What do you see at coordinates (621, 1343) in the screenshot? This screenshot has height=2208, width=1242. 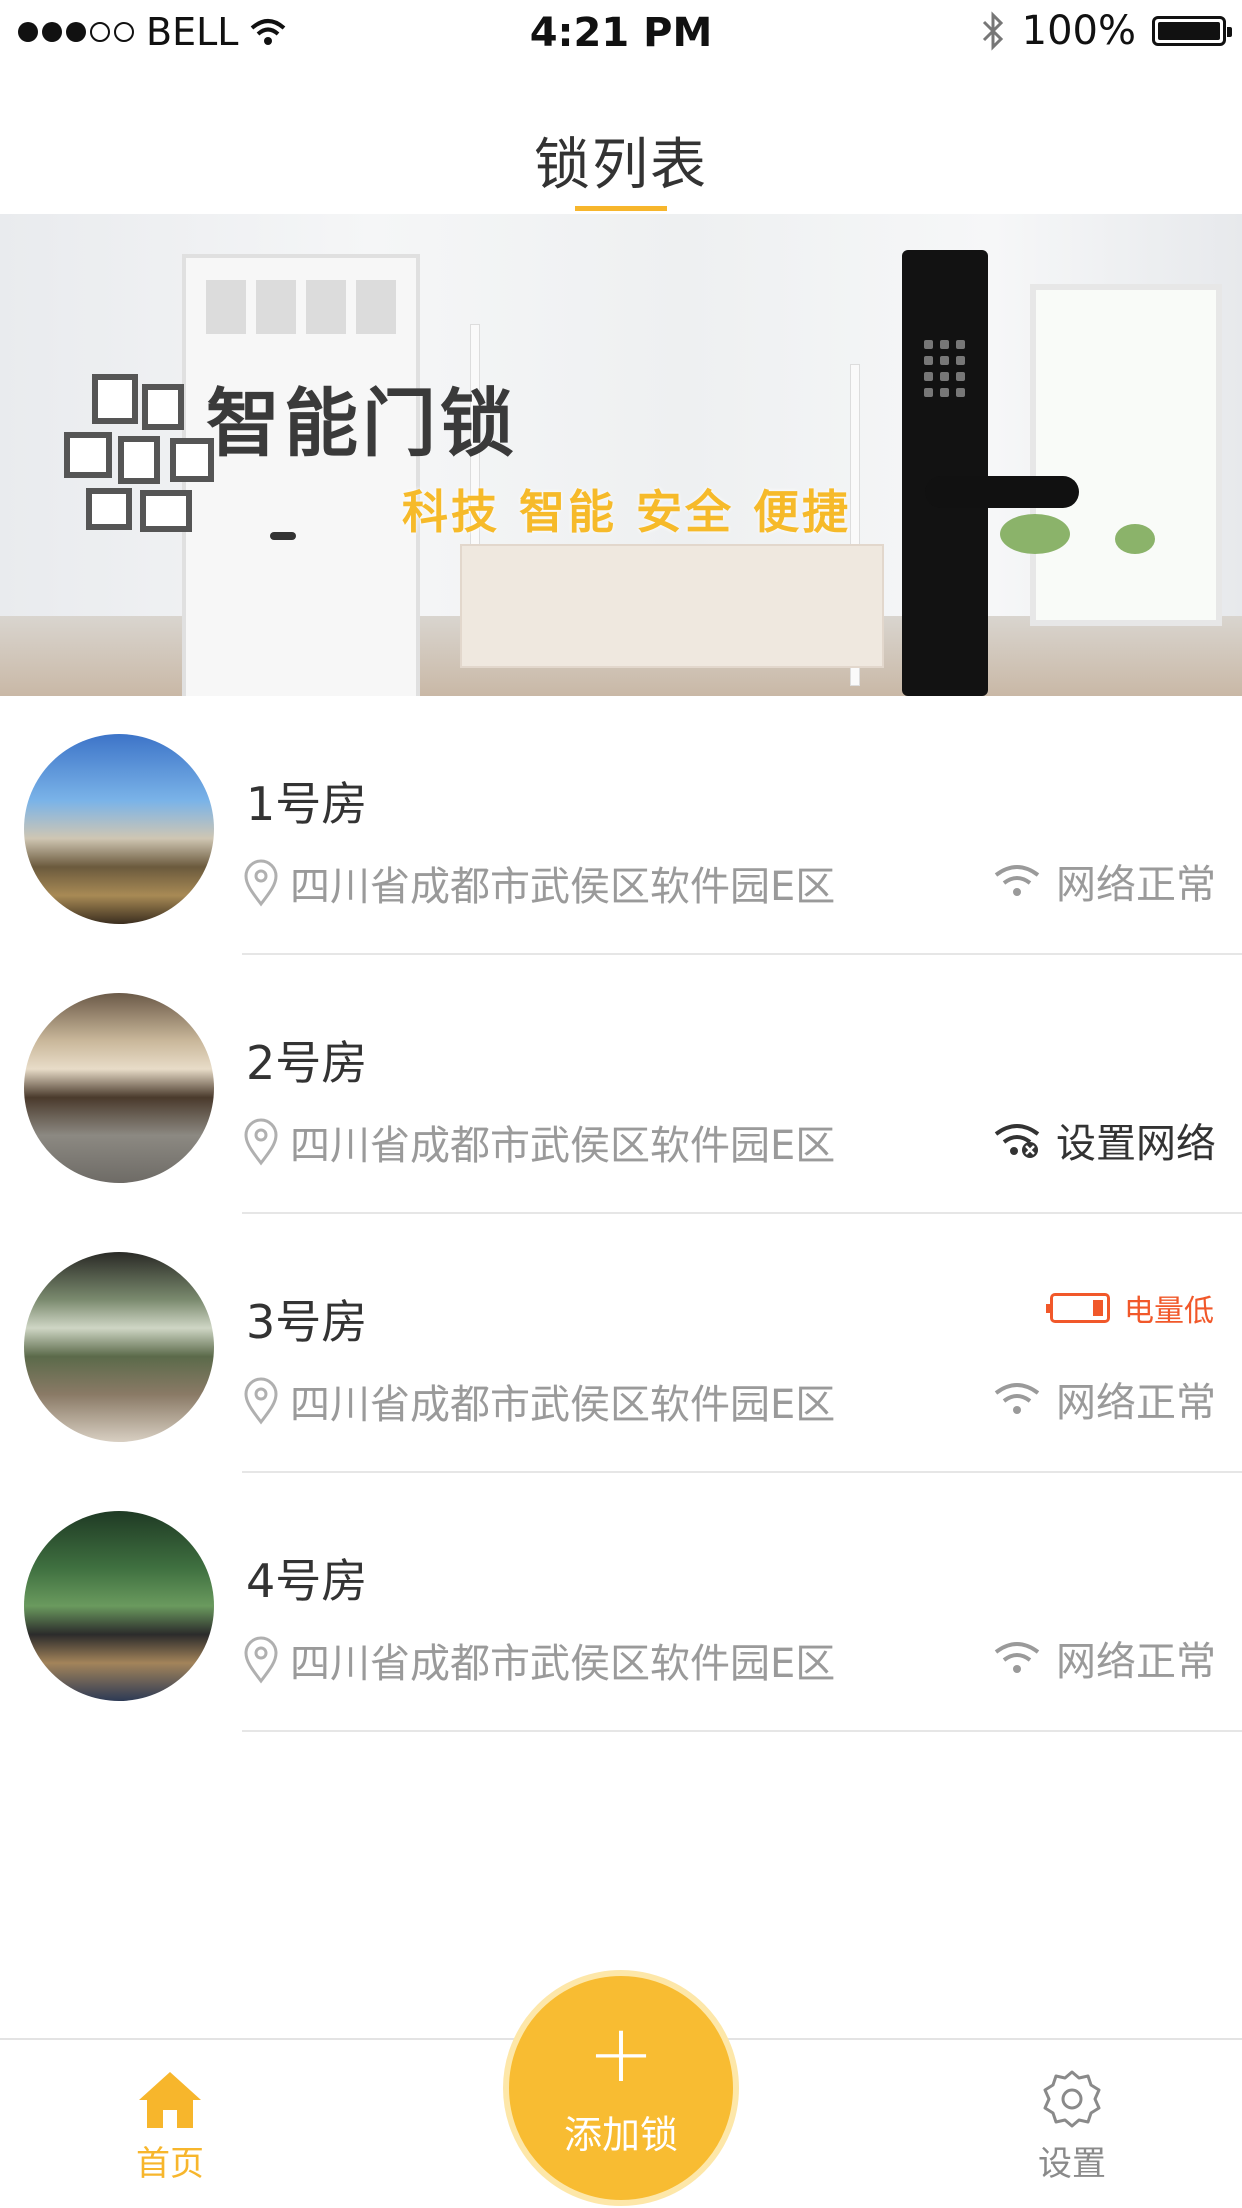 I see `lock-item: 3号房 电量低 四川省成都市武侯区软件园E区 网络正常` at bounding box center [621, 1343].